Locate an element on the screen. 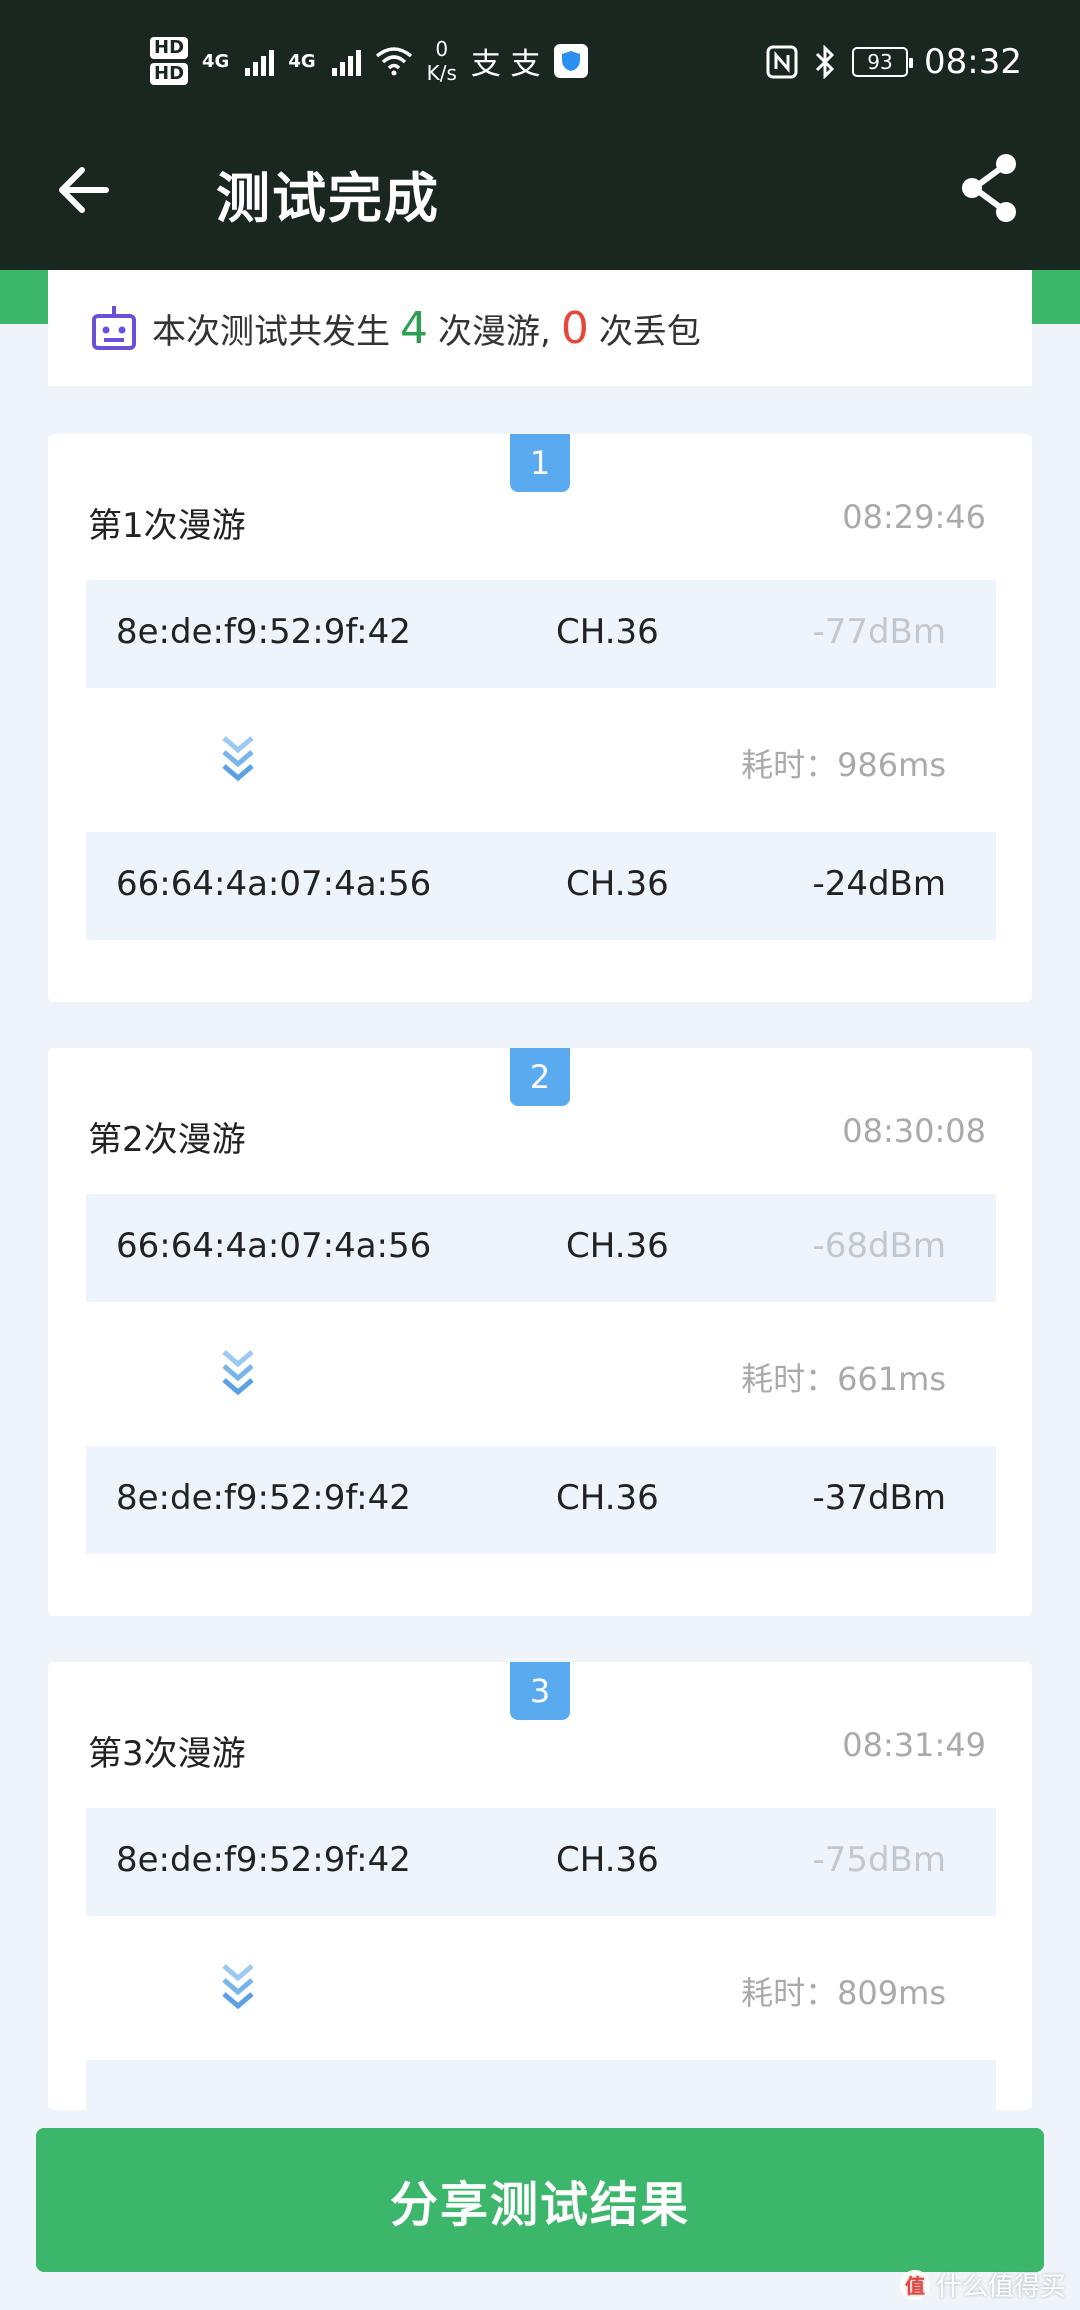 Image resolution: width=1080 pixels, height=2310 pixels. roam-index-badge: 3 is located at coordinates (540, 1691).